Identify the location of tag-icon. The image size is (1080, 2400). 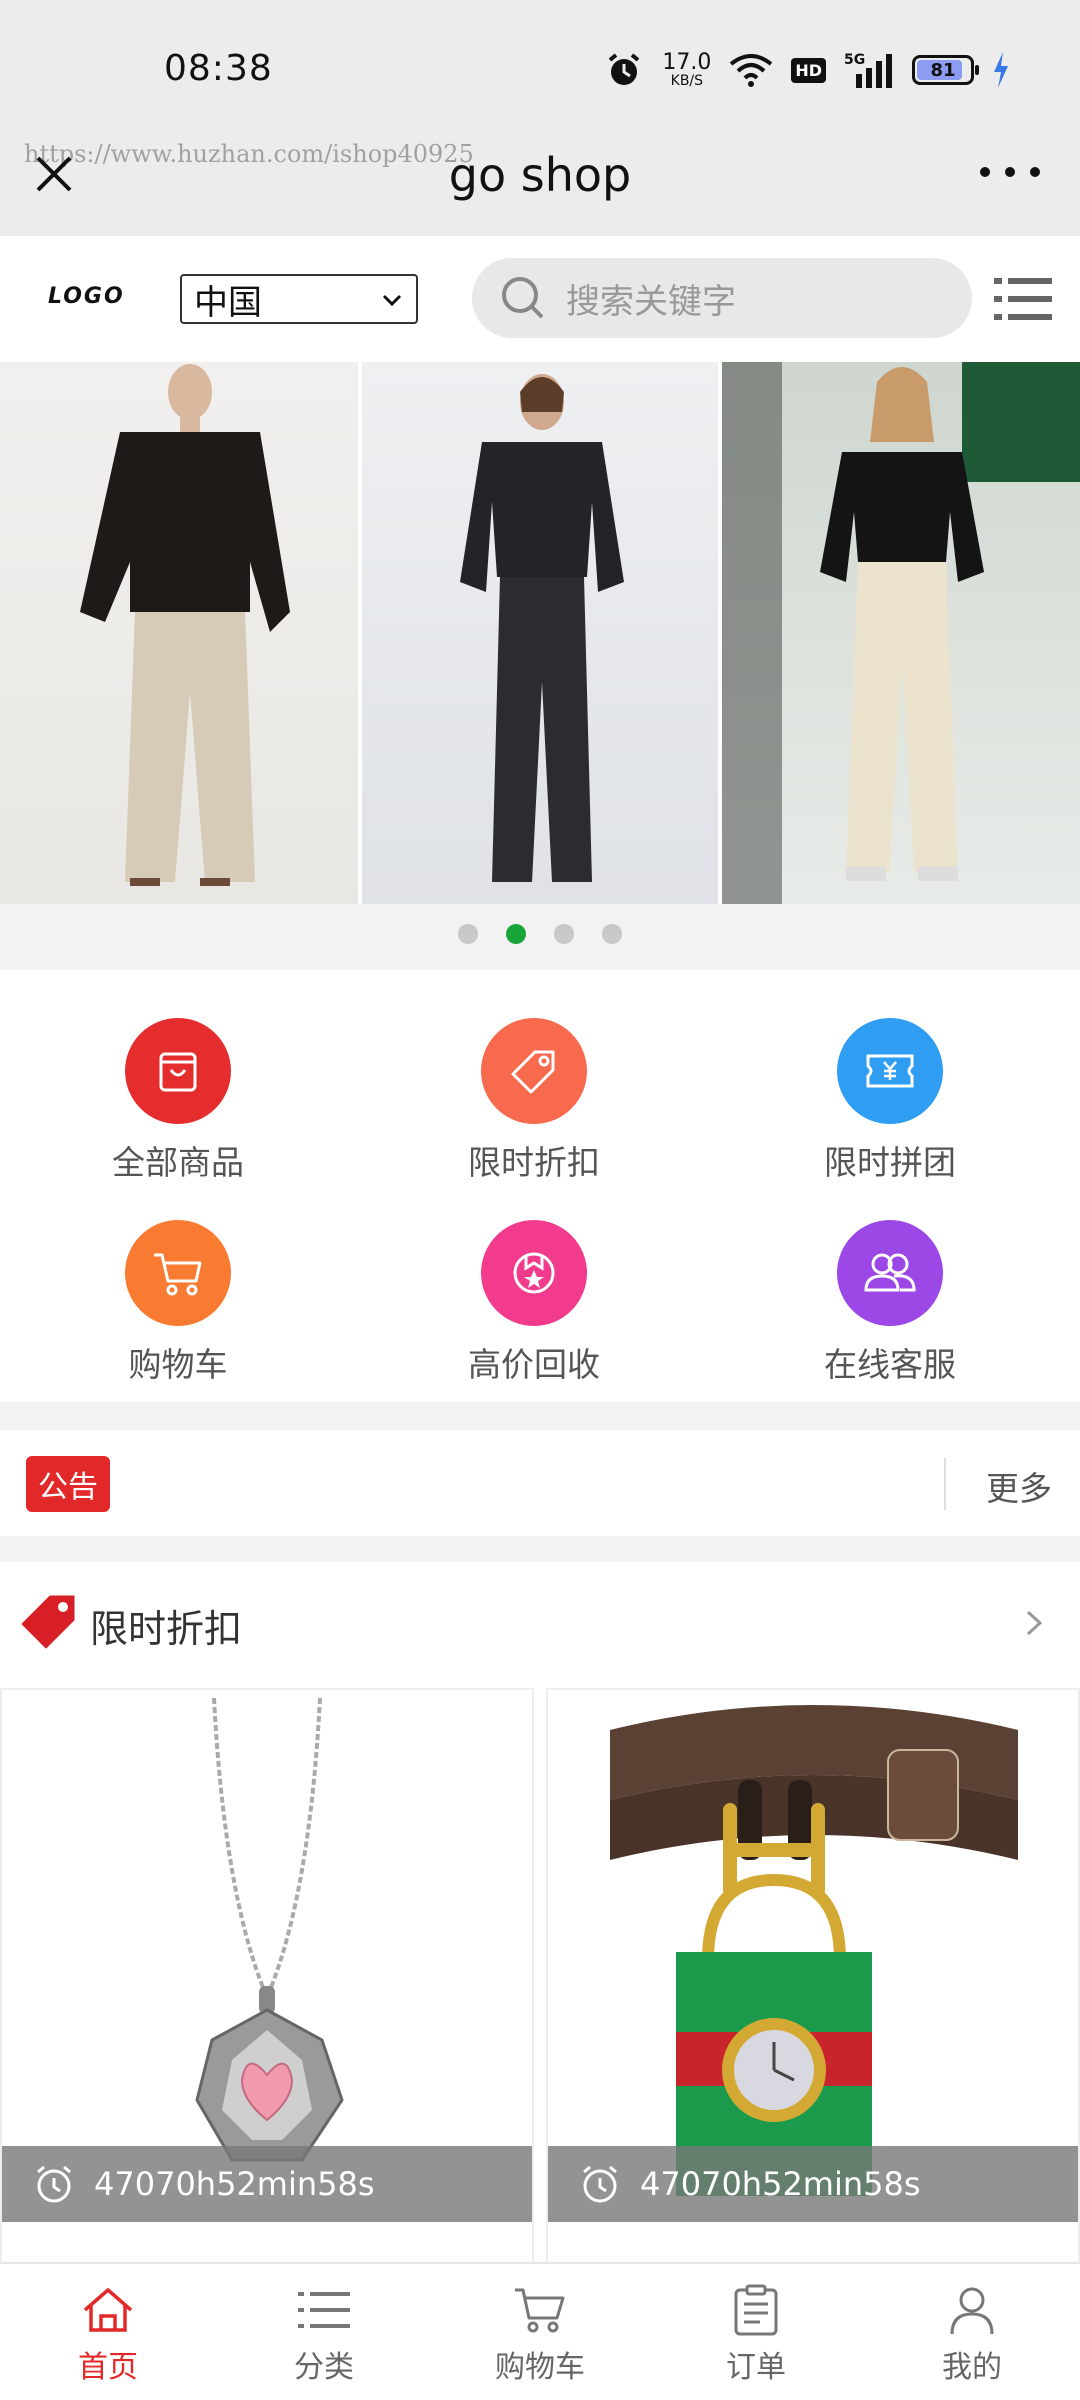
(534, 1071).